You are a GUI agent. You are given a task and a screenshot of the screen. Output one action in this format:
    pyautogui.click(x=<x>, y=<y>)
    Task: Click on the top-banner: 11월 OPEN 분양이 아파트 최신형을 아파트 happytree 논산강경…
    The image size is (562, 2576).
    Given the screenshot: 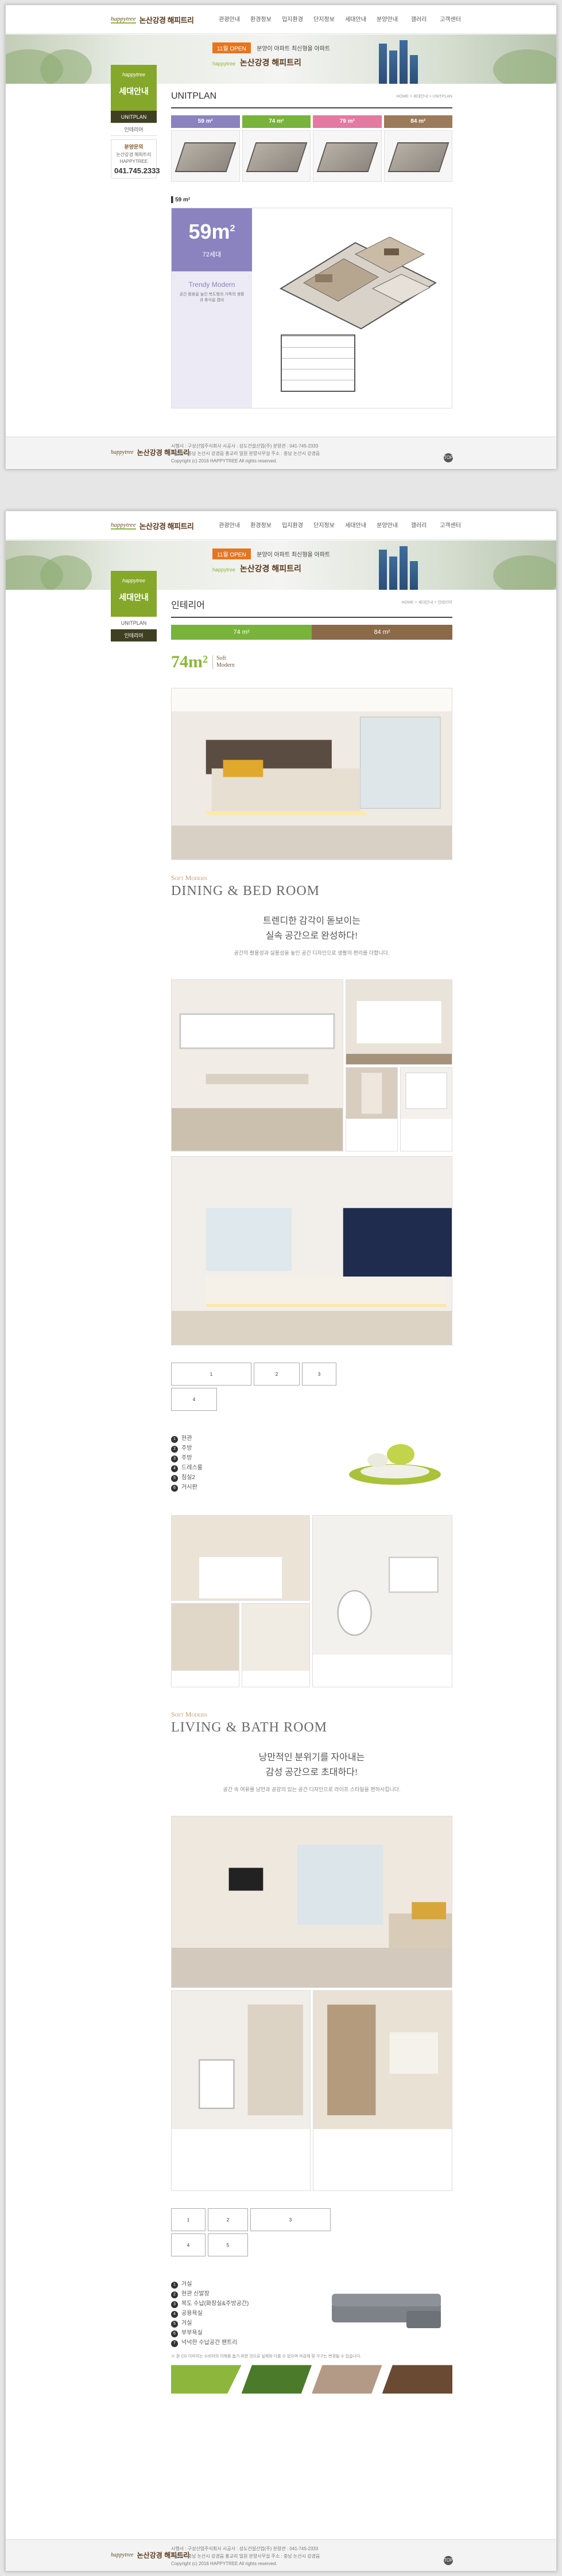 What is the action you would take?
    pyautogui.click(x=281, y=565)
    